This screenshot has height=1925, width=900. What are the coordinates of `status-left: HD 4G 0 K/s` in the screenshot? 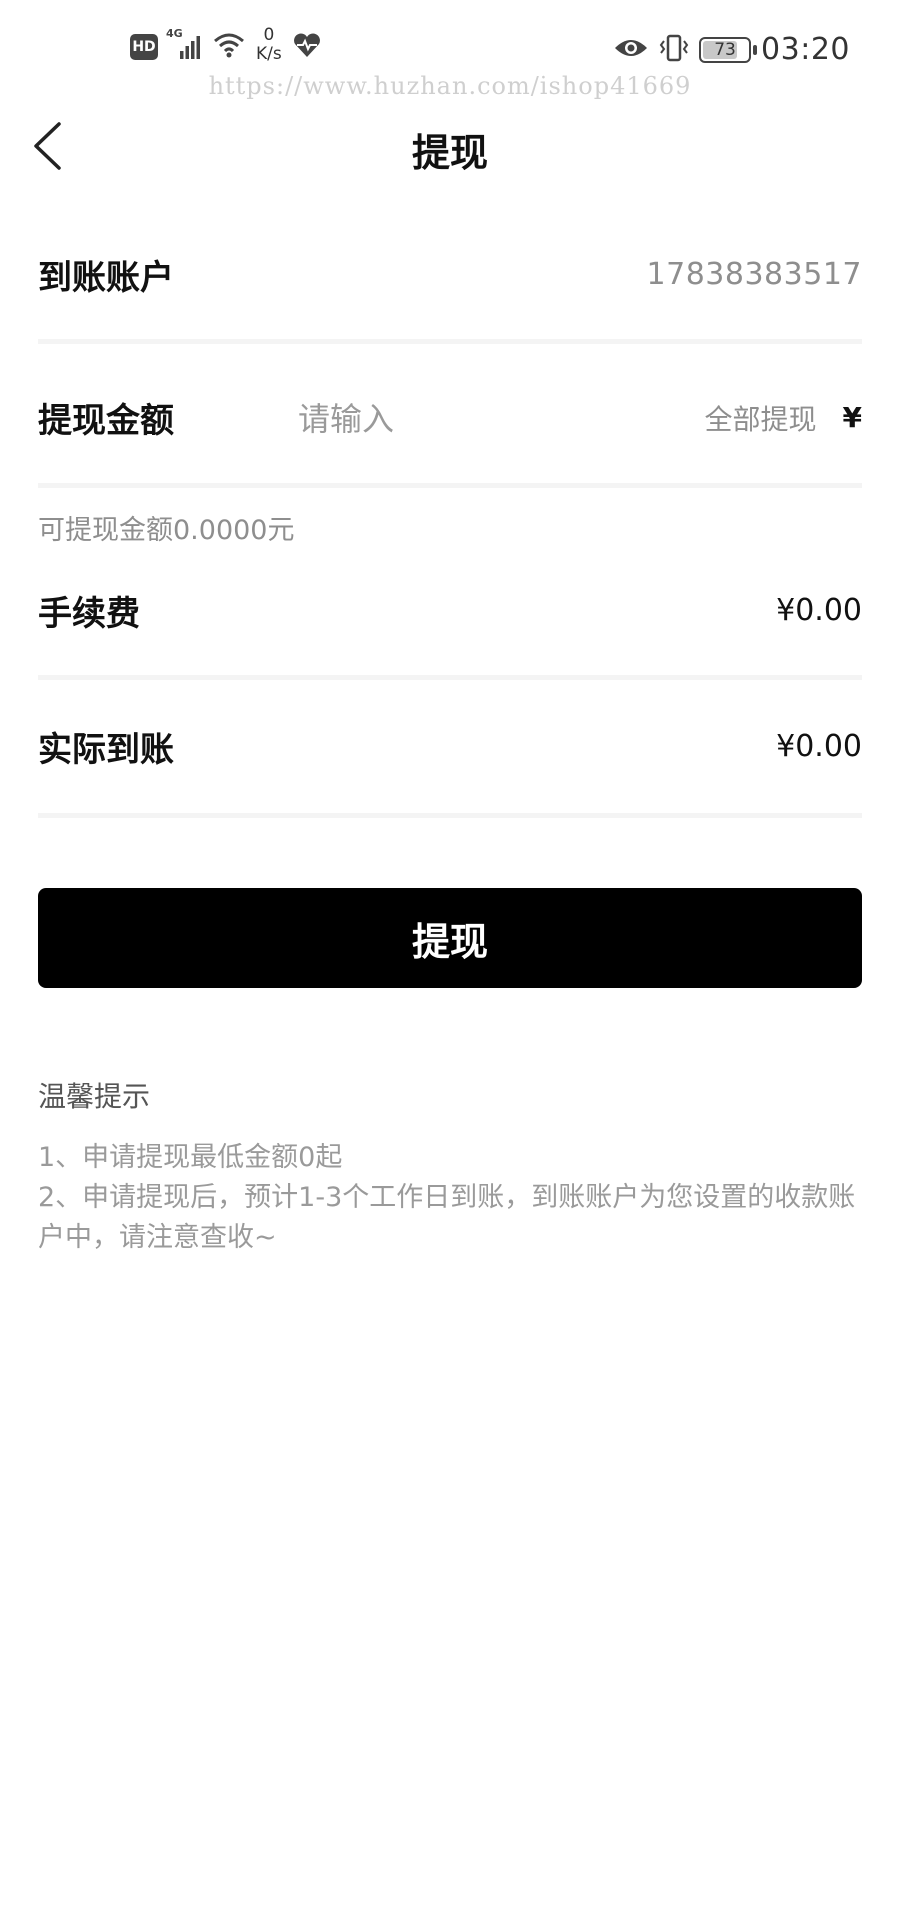 It's located at (226, 45).